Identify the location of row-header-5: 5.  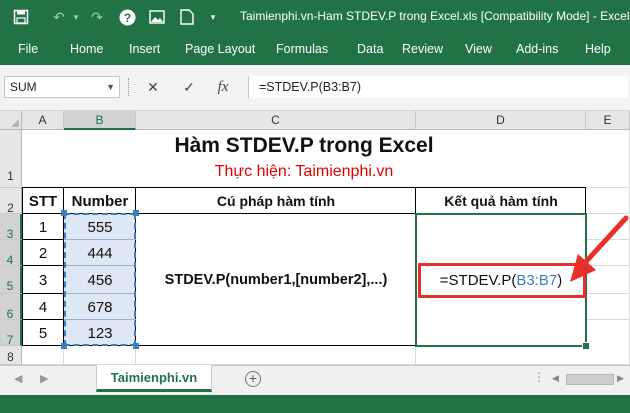
(11, 280).